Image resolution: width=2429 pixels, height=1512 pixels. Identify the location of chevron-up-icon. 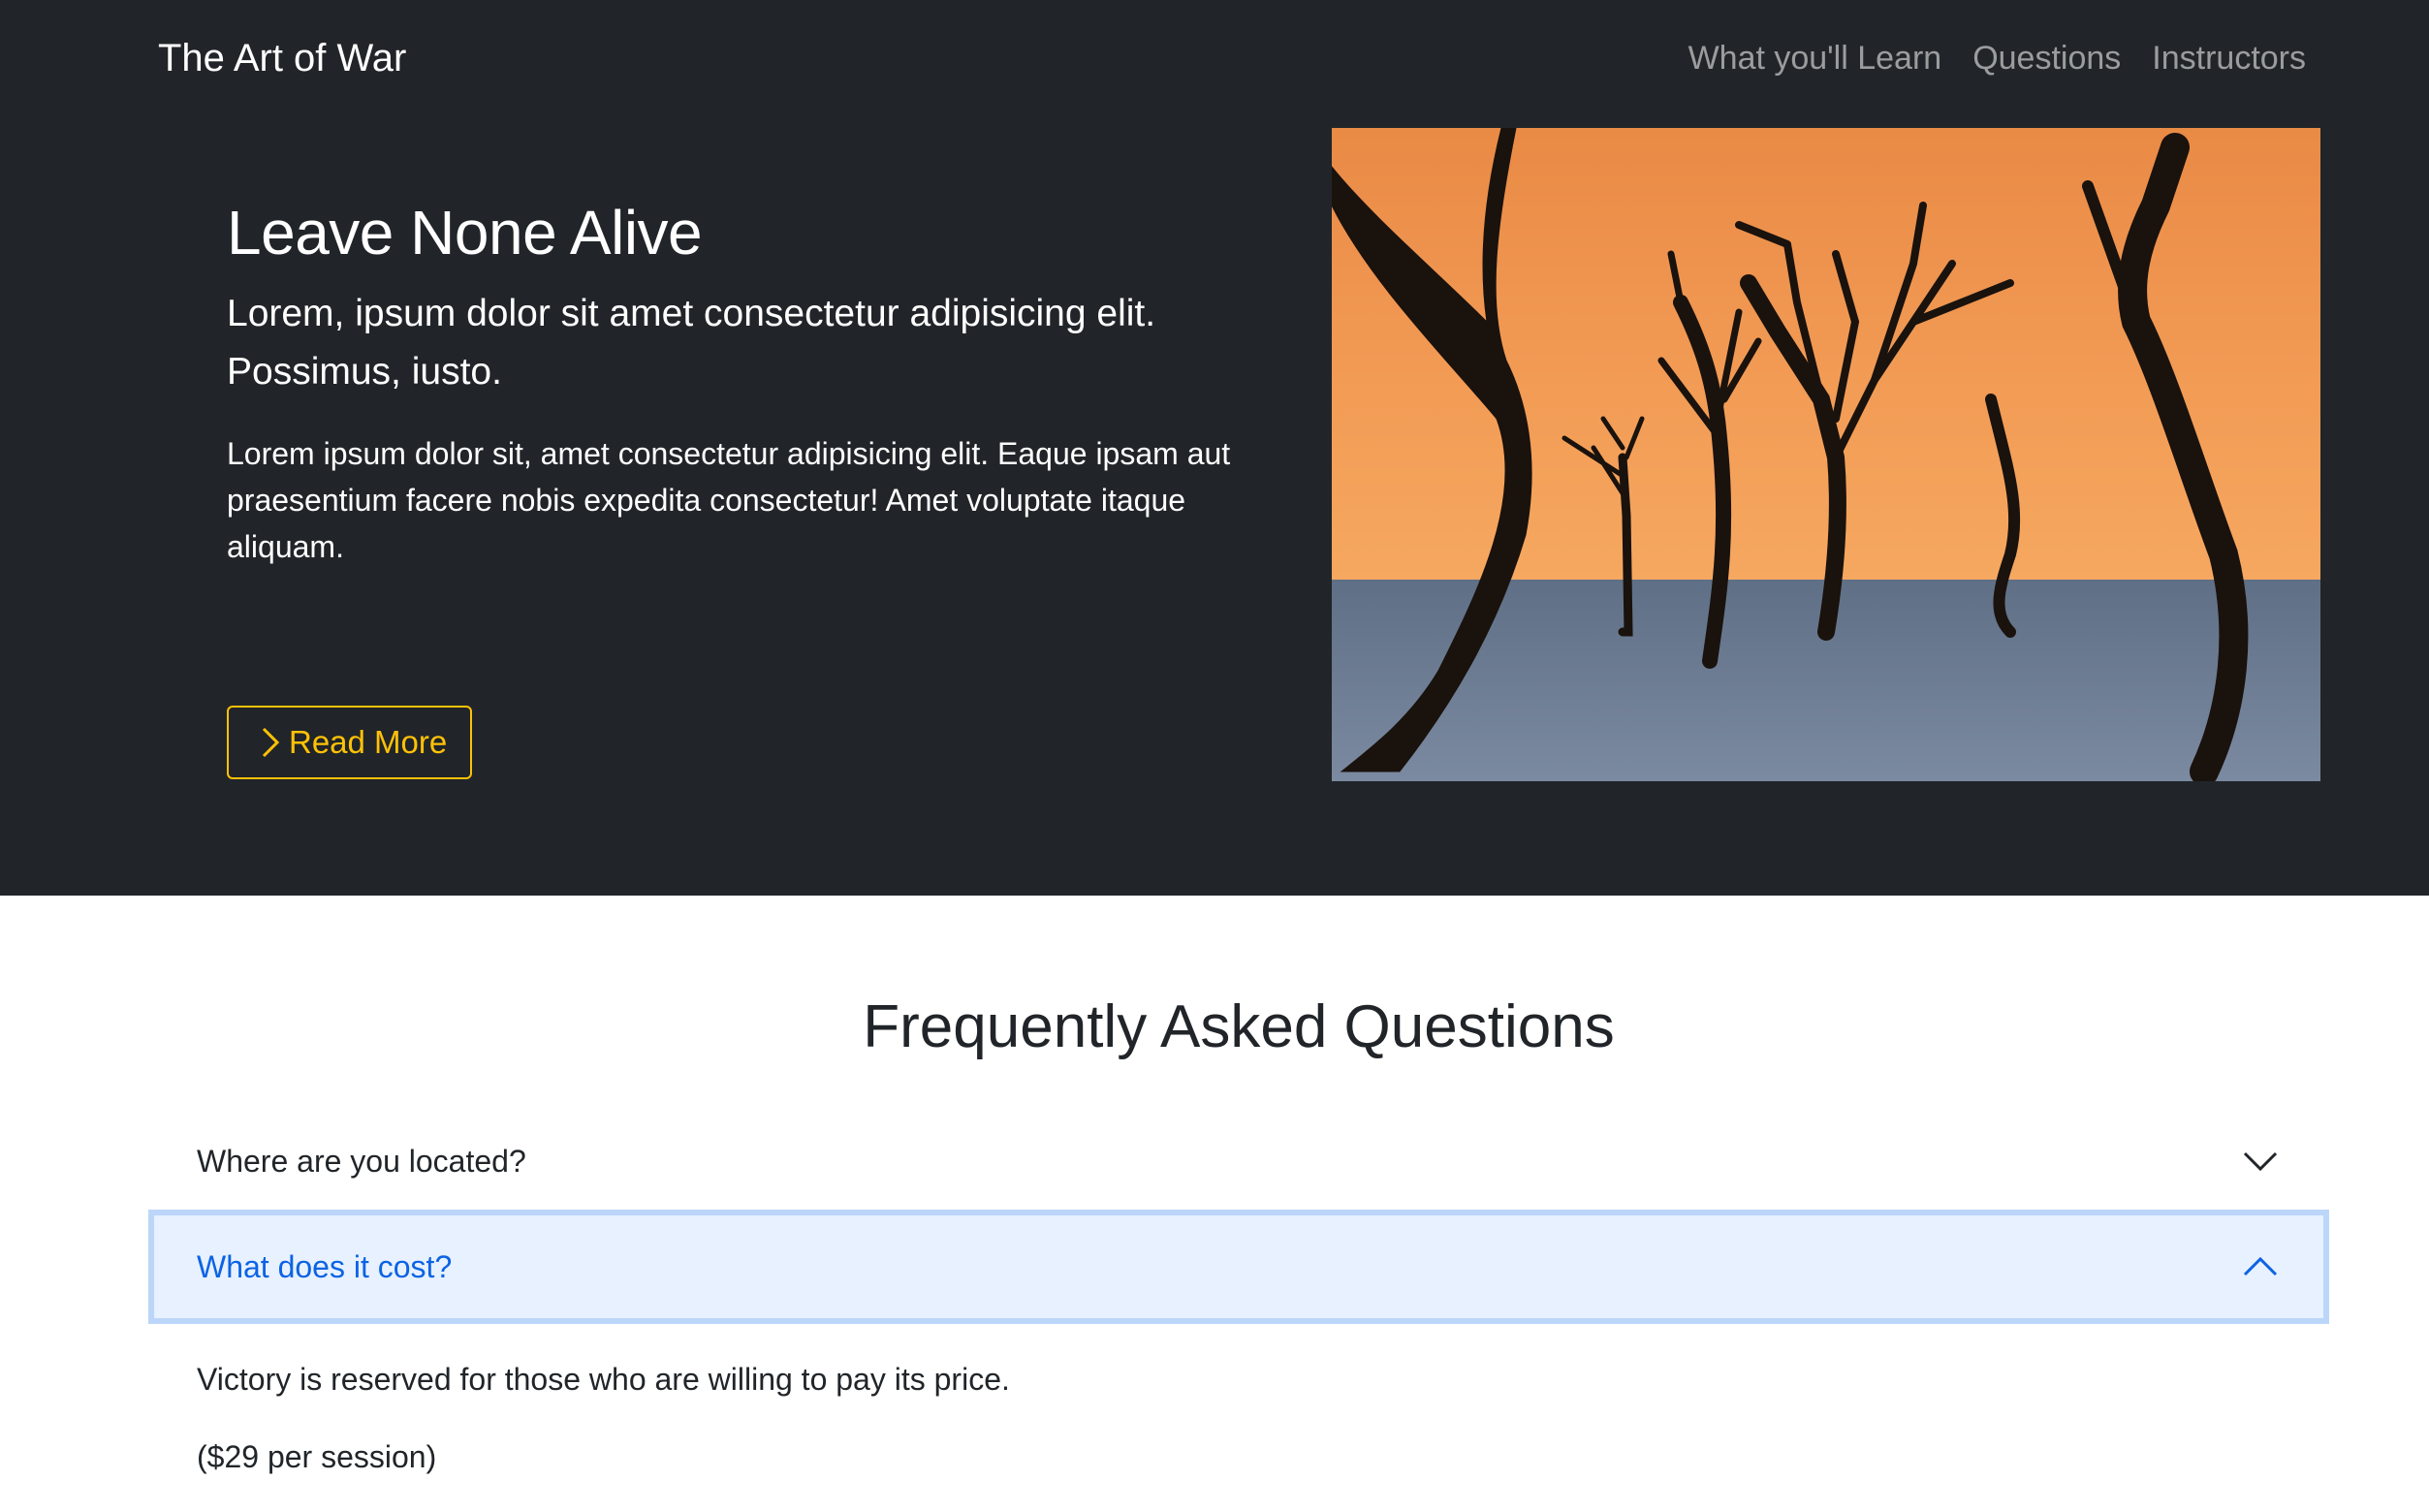
(2260, 1266).